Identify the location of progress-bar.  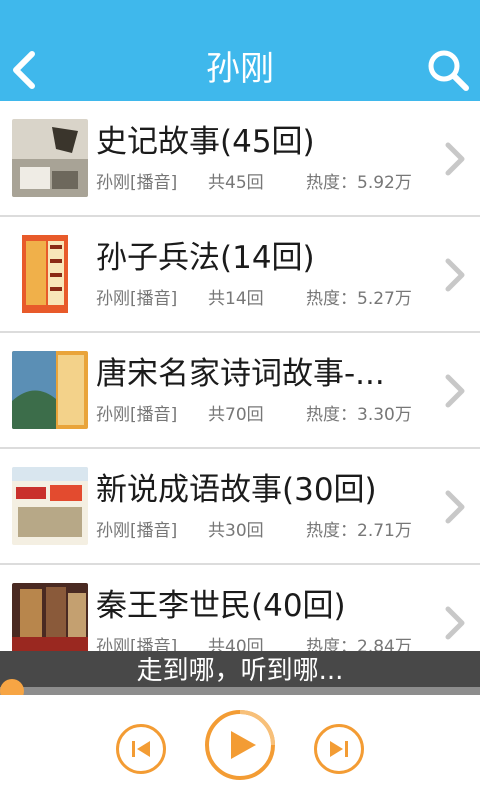
(240, 691).